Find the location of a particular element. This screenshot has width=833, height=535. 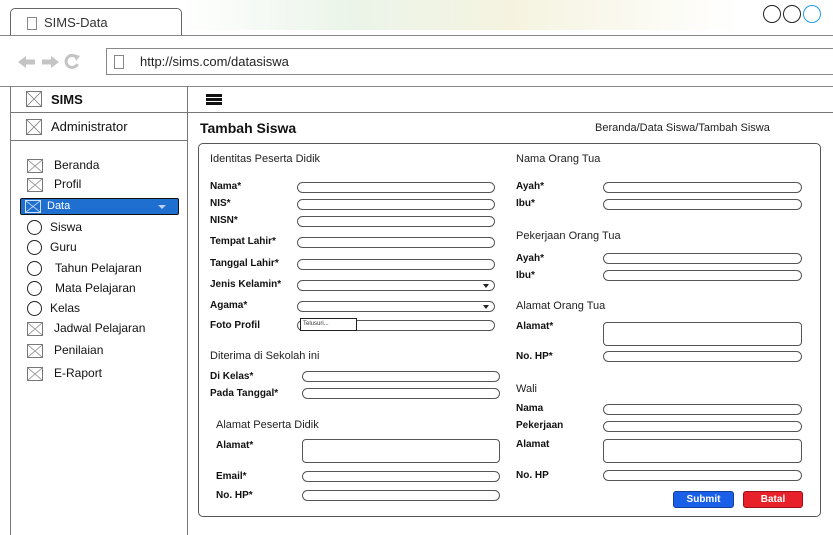

sidebar-item-tahun-pelajaran: Tahun Pelajaran is located at coordinates (98, 269).